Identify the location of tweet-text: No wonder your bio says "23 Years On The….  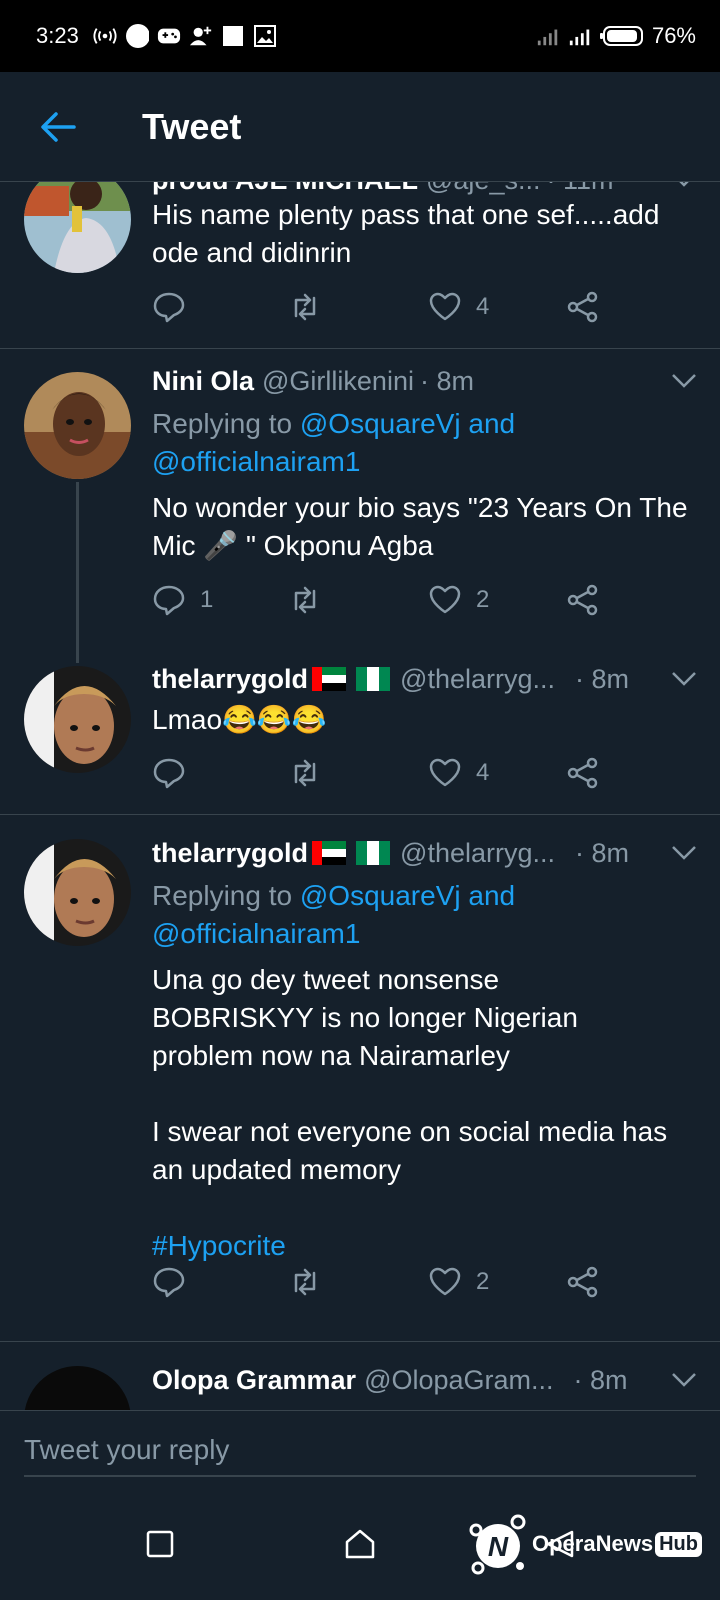
(420, 526).